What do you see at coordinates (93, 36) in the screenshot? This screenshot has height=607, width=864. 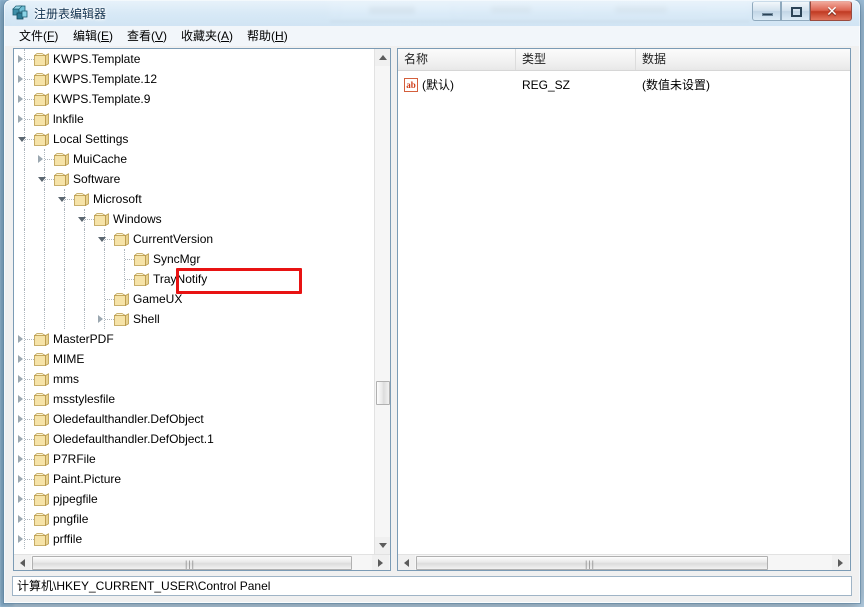 I see `menu-item-2: 编辑(E)` at bounding box center [93, 36].